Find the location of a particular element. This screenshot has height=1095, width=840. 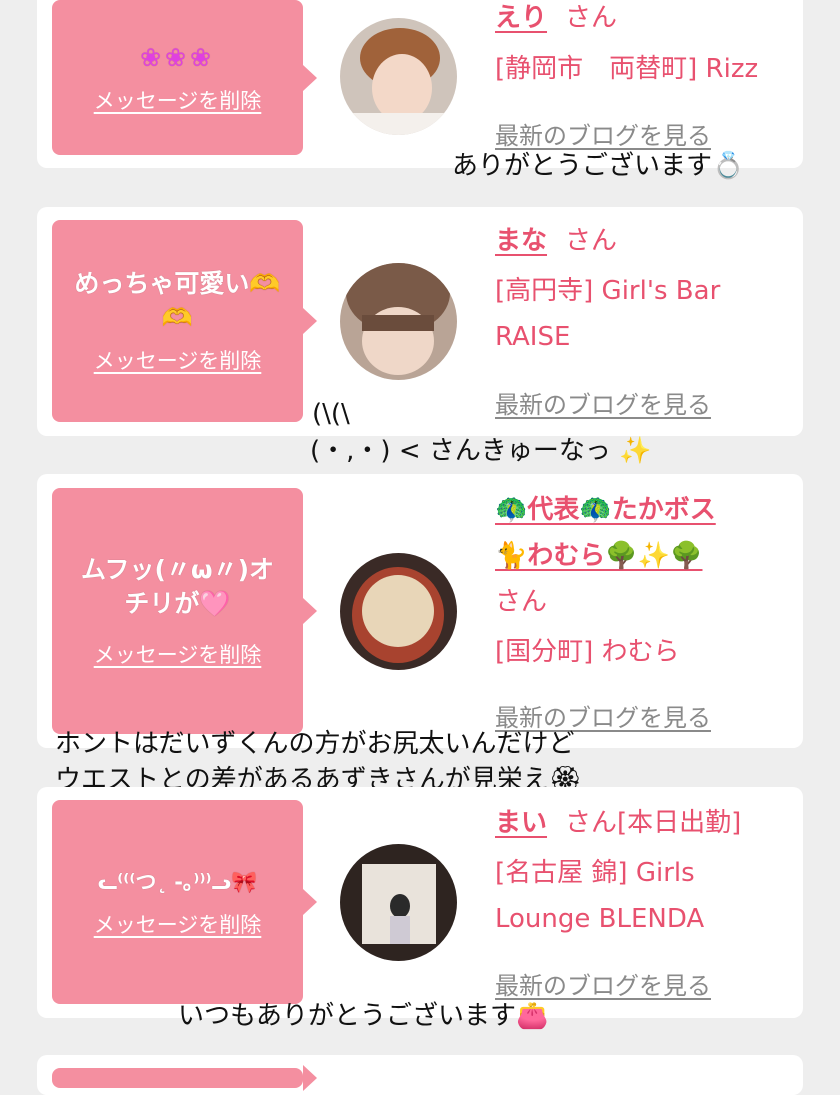

shop-place: RAISE is located at coordinates (533, 337).